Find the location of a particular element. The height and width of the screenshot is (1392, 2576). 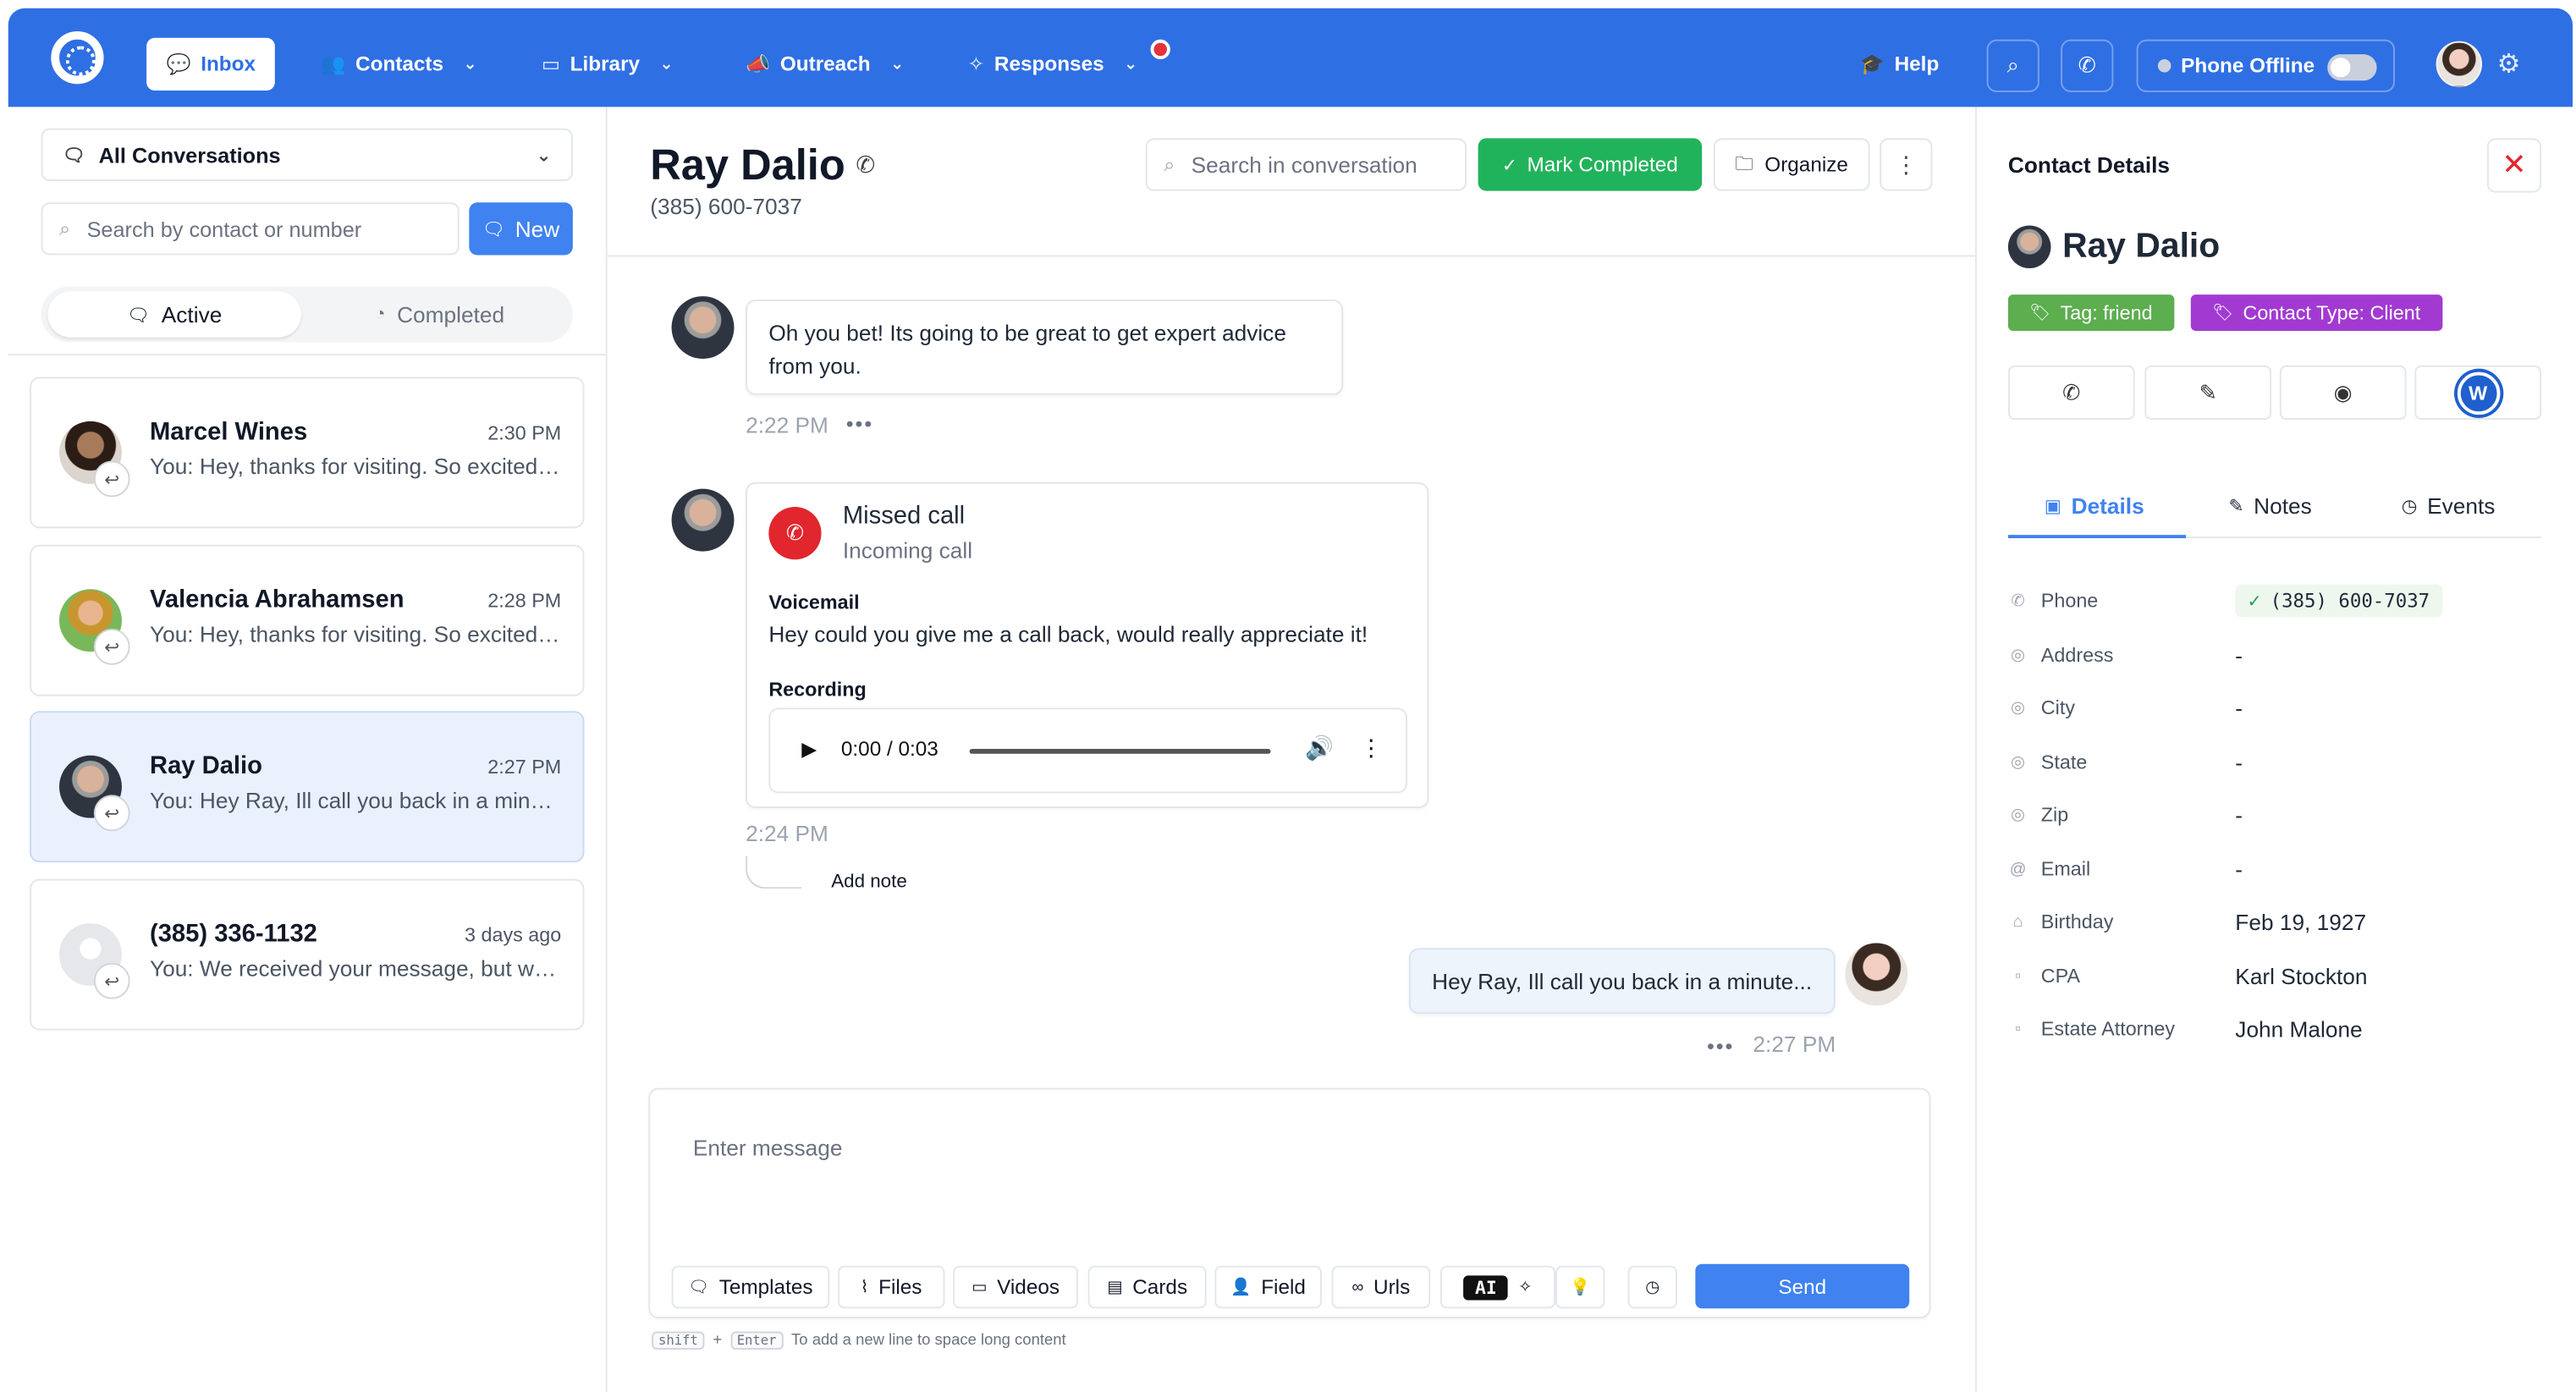

call-action-button: ✆ is located at coordinates (2071, 392).